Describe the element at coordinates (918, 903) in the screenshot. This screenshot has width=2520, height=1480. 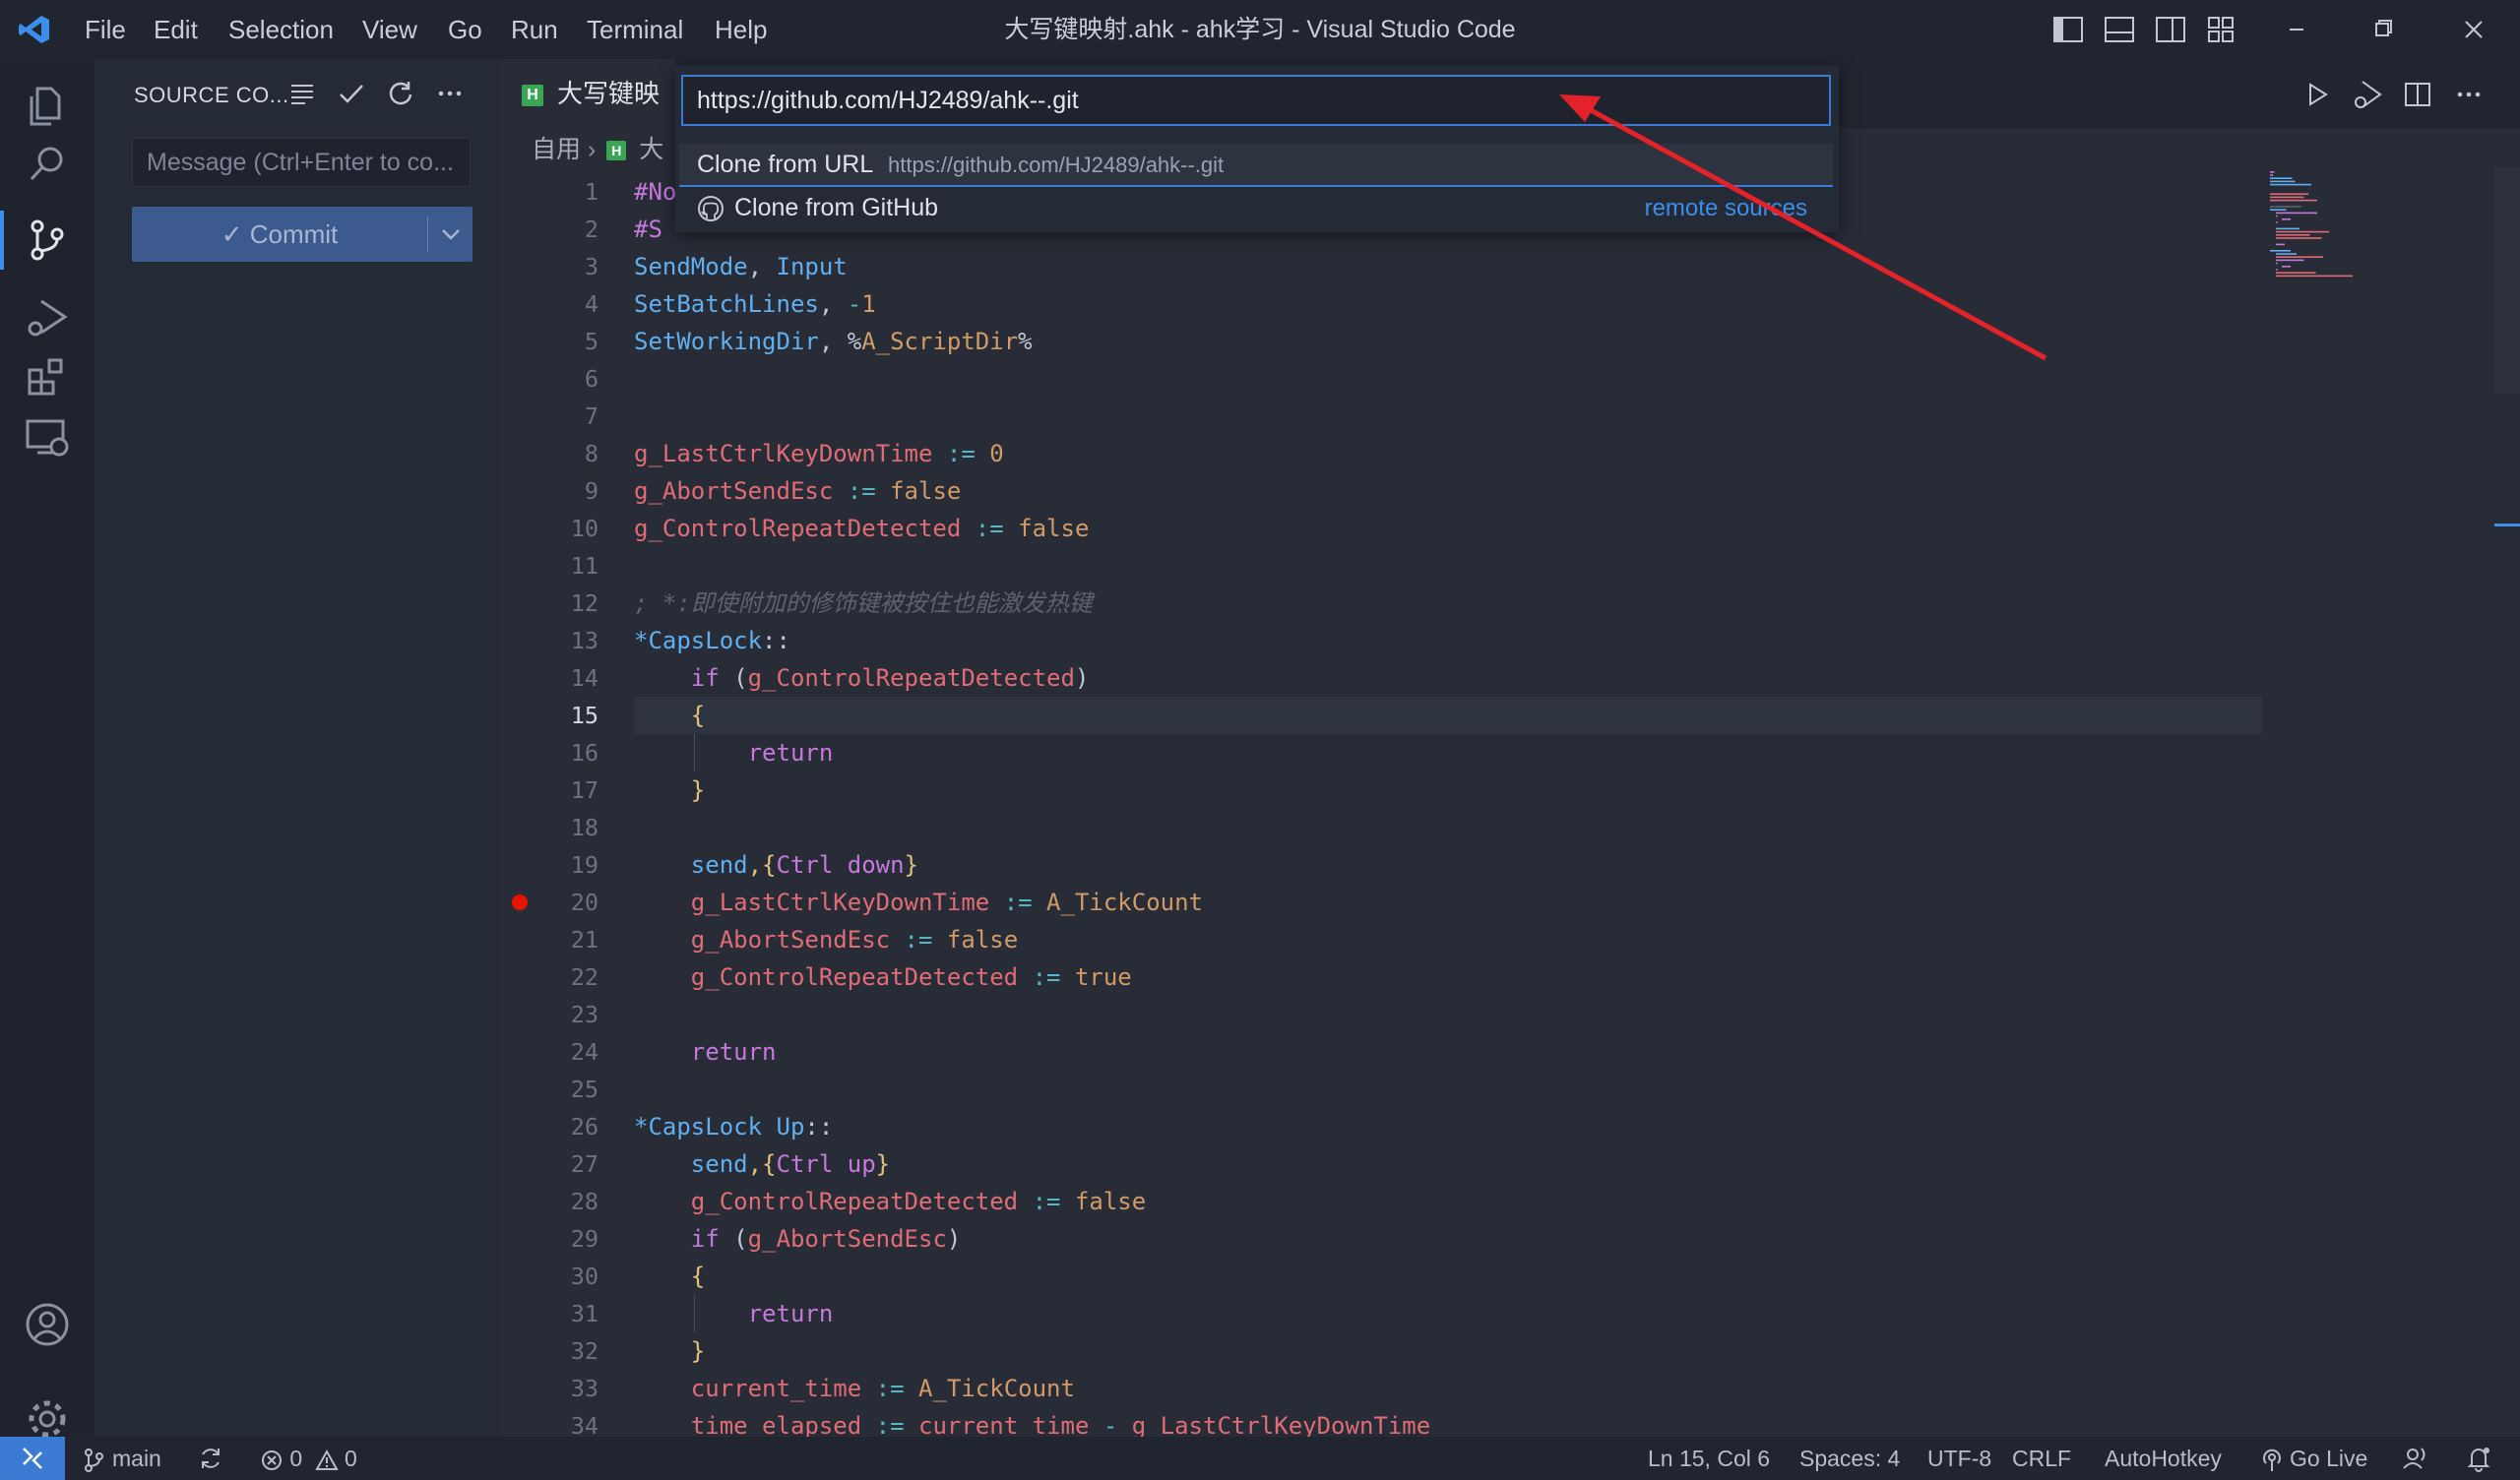
I see `code-line: g_LastCtrlKeyDownTime := A_TickCount` at that location.